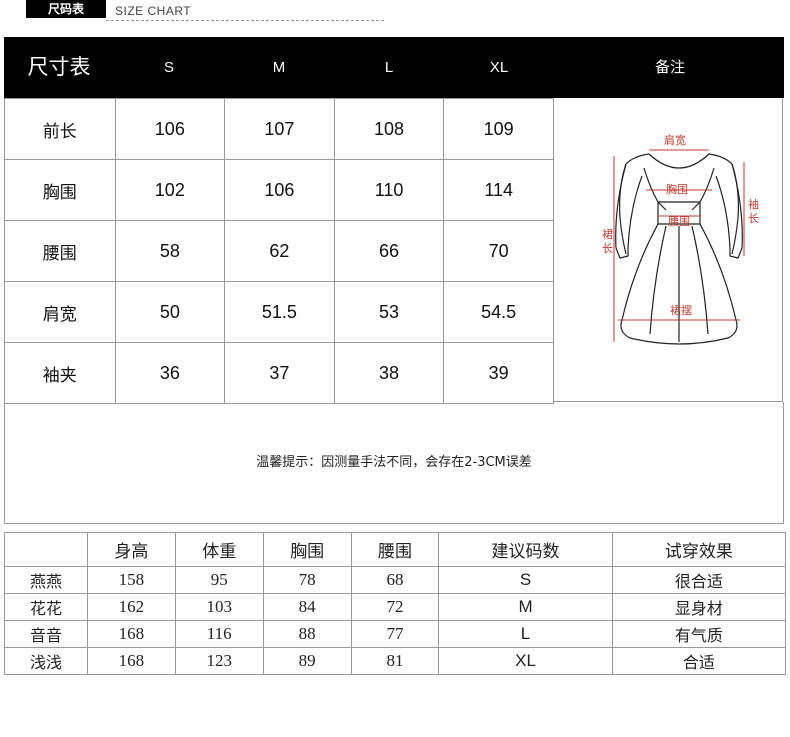  Describe the element at coordinates (60, 251) in the screenshot. I see `row-label: 腰围` at that location.